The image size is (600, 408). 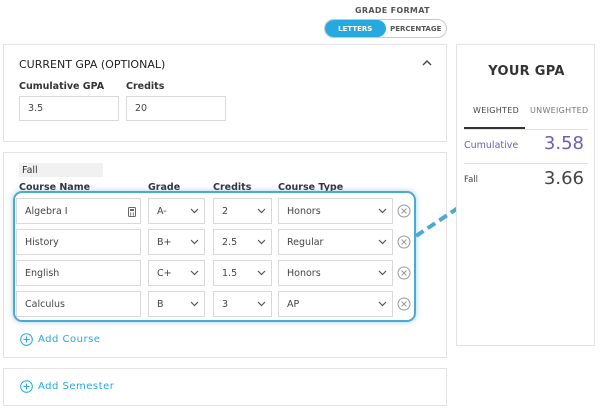 What do you see at coordinates (230, 242) in the screenshot?
I see `credits-value: 2.5` at bounding box center [230, 242].